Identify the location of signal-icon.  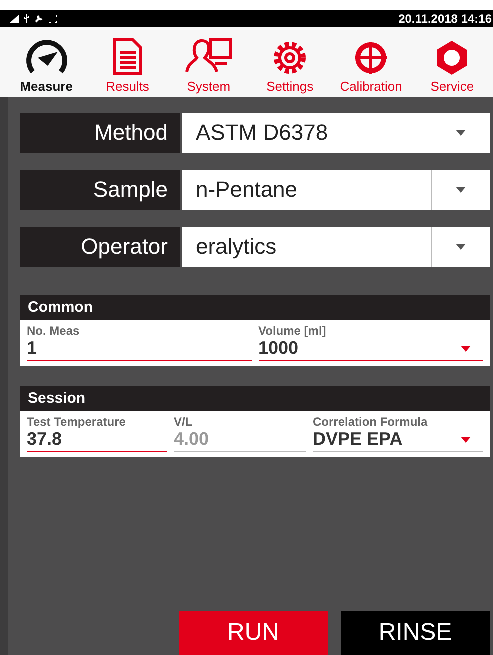
(14, 18).